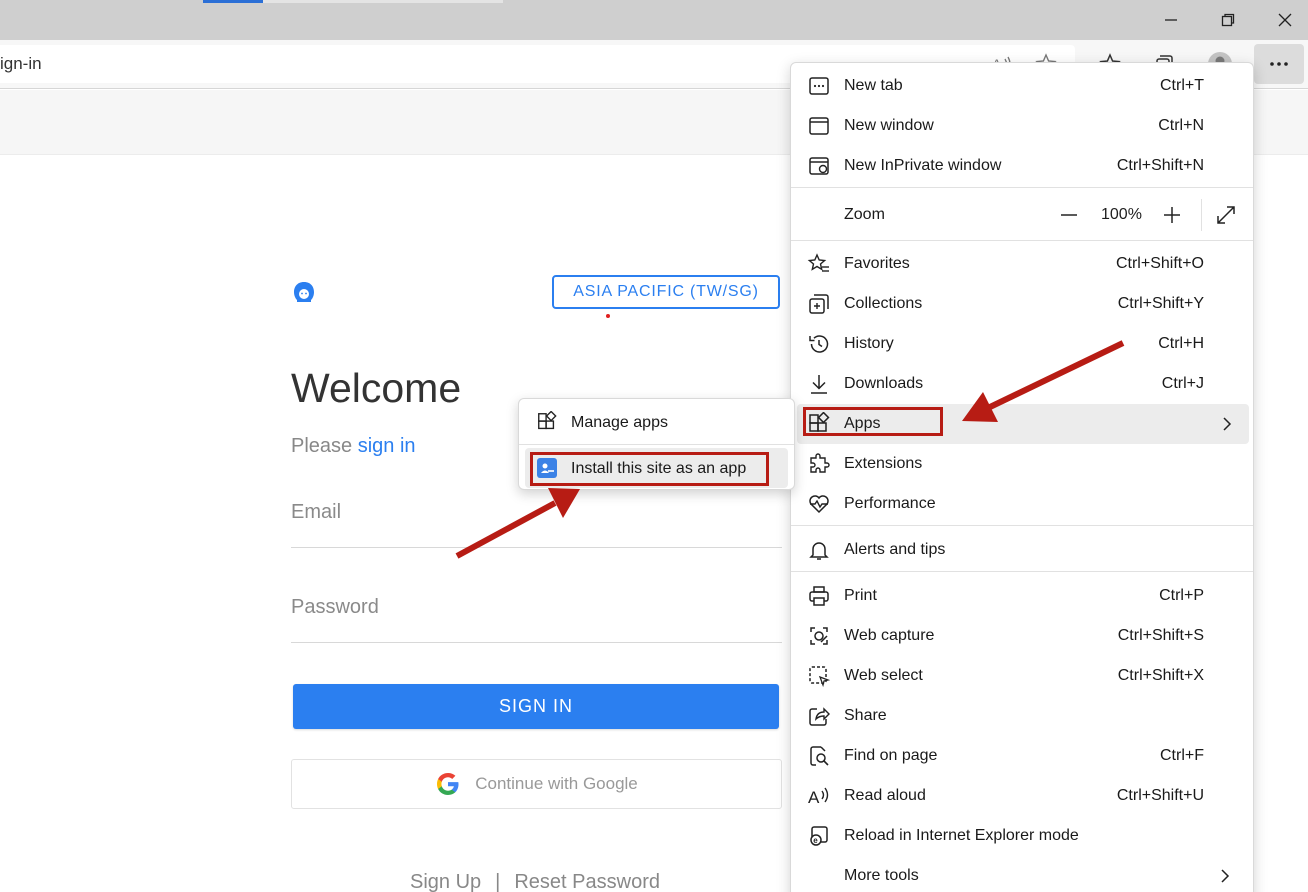 Image resolution: width=1308 pixels, height=892 pixels. What do you see at coordinates (376, 388) in the screenshot?
I see `page-title: Welcome` at bounding box center [376, 388].